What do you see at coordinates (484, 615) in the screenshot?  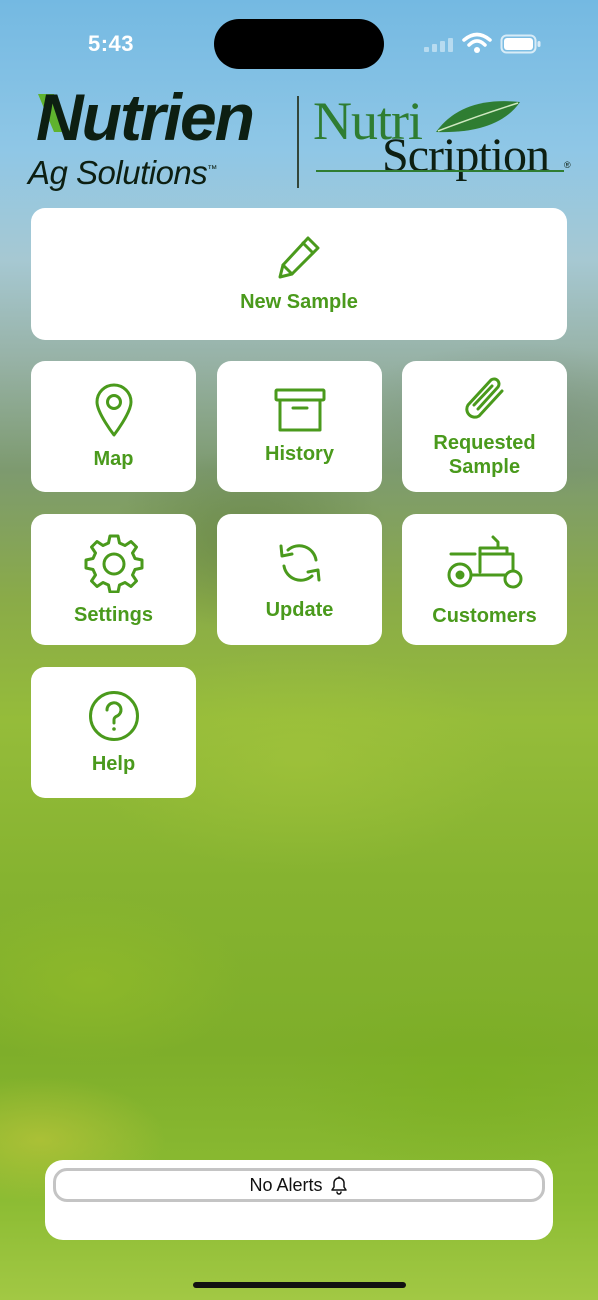 I see `customers-label: Customers` at bounding box center [484, 615].